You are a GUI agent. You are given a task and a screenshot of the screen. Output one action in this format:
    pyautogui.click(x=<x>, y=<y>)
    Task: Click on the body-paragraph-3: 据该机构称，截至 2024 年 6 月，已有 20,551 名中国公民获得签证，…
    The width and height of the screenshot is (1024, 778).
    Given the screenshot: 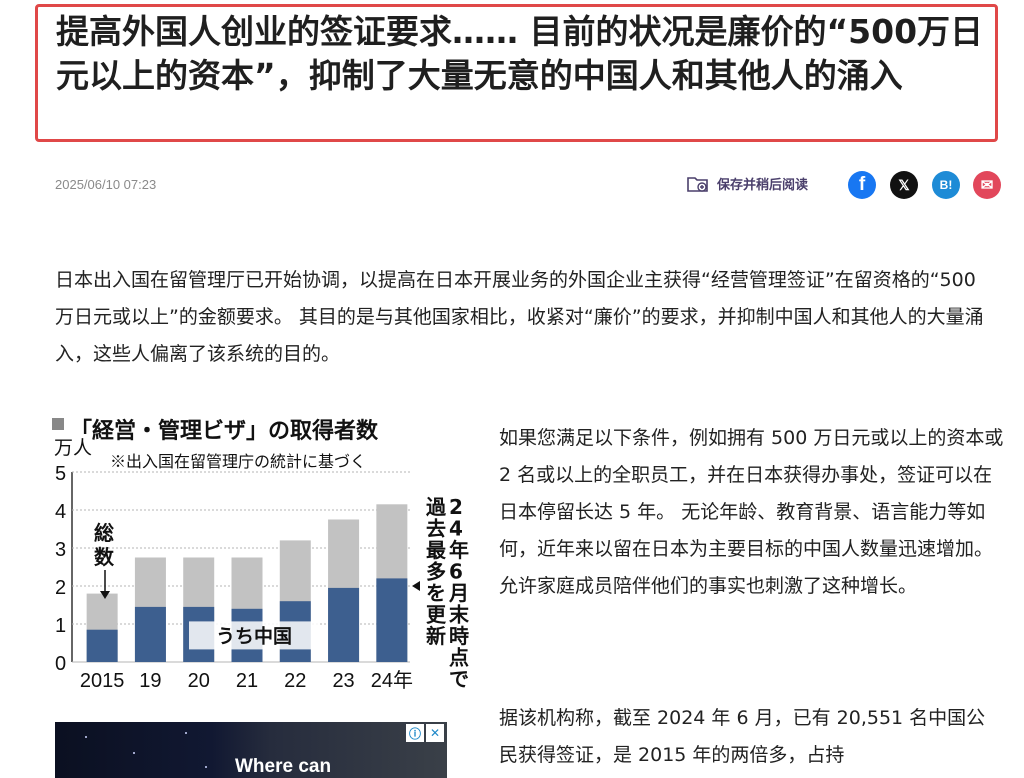 What is the action you would take?
    pyautogui.click(x=742, y=736)
    